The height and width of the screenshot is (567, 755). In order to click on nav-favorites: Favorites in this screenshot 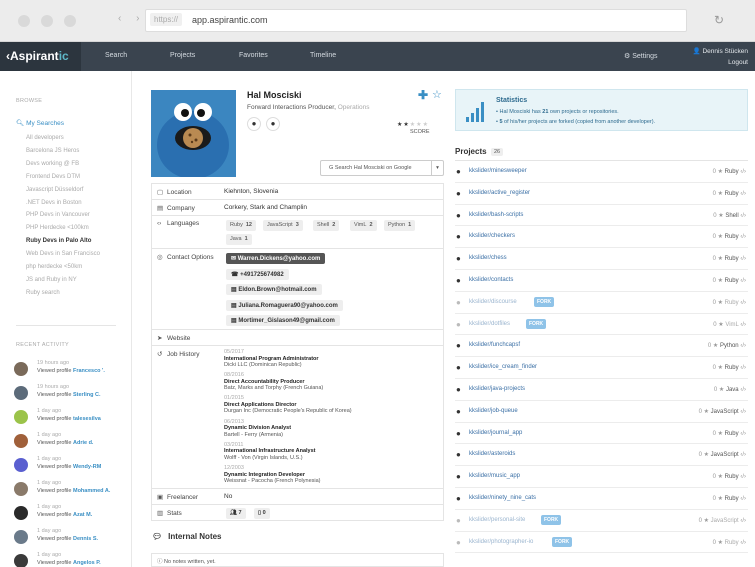, I will do `click(253, 55)`.